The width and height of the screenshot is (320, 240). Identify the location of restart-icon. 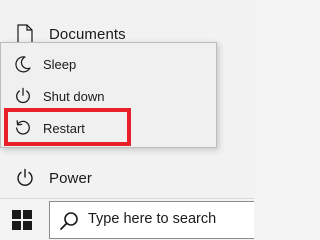
(23, 128).